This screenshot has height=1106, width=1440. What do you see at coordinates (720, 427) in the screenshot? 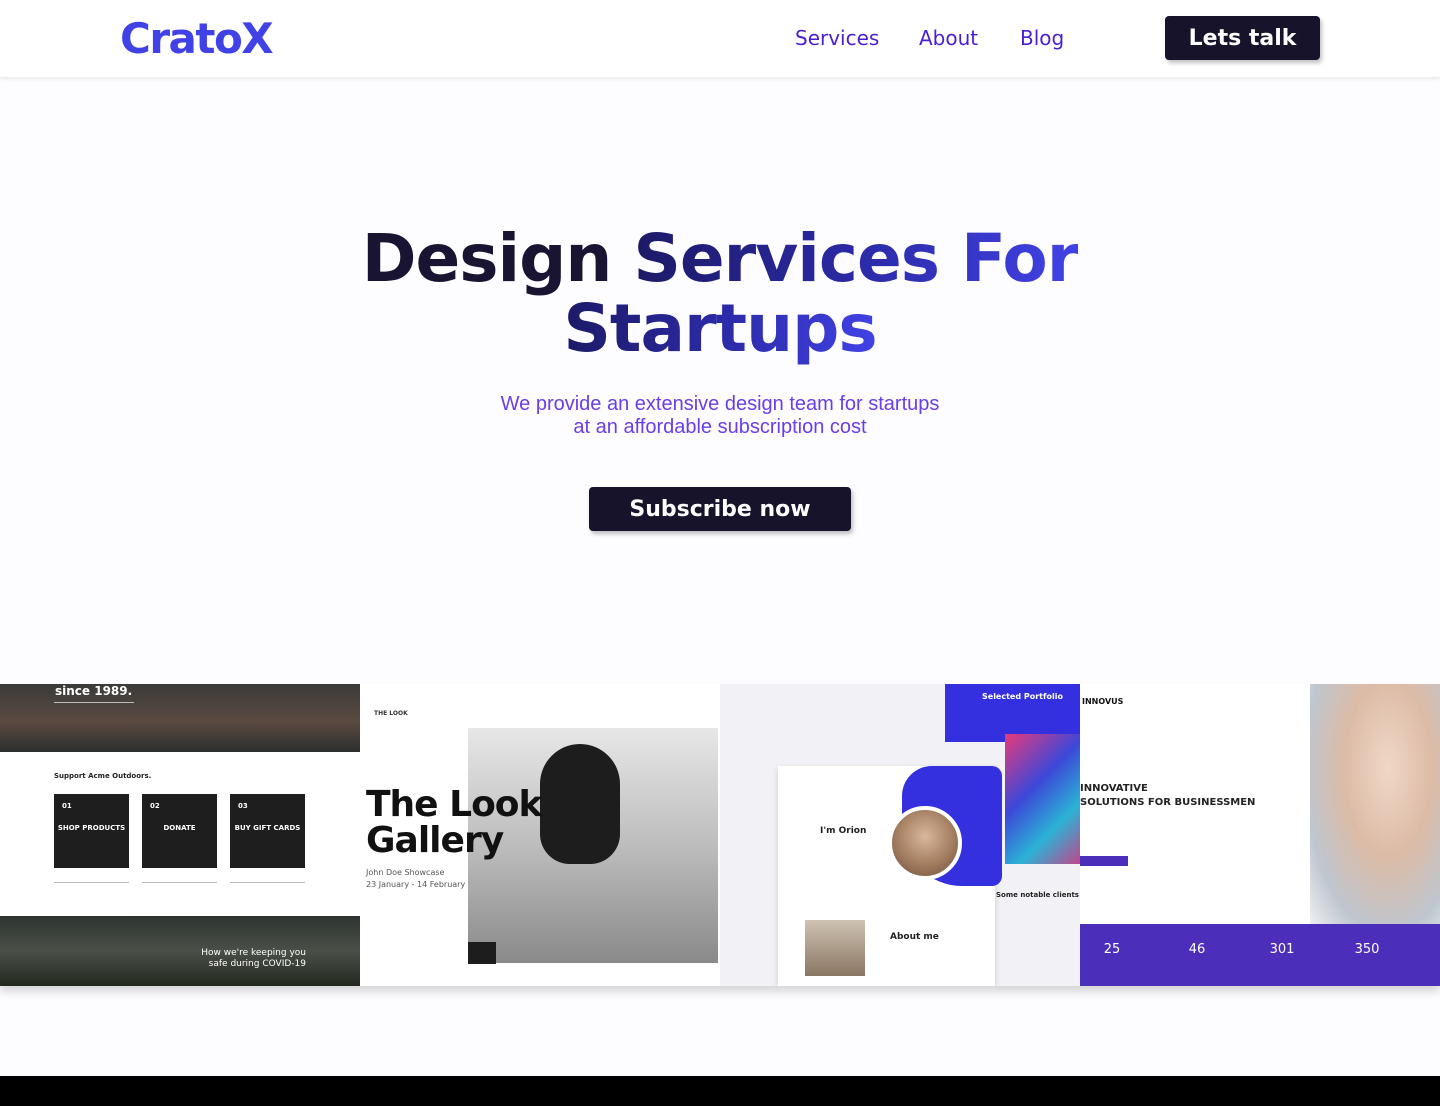
I see `hero-subtitle-line2: at an affordable subscription cost` at bounding box center [720, 427].